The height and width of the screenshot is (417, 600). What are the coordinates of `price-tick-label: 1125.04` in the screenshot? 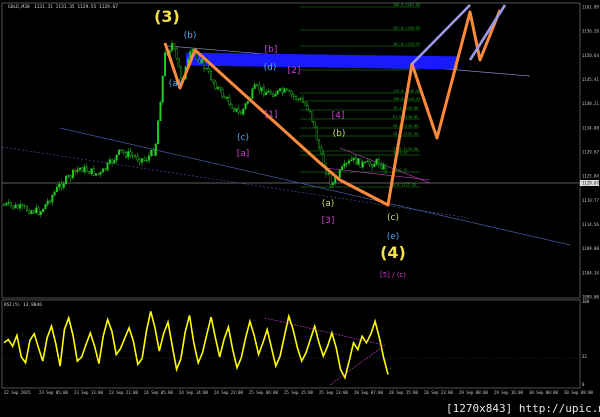 It's located at (590, 176).